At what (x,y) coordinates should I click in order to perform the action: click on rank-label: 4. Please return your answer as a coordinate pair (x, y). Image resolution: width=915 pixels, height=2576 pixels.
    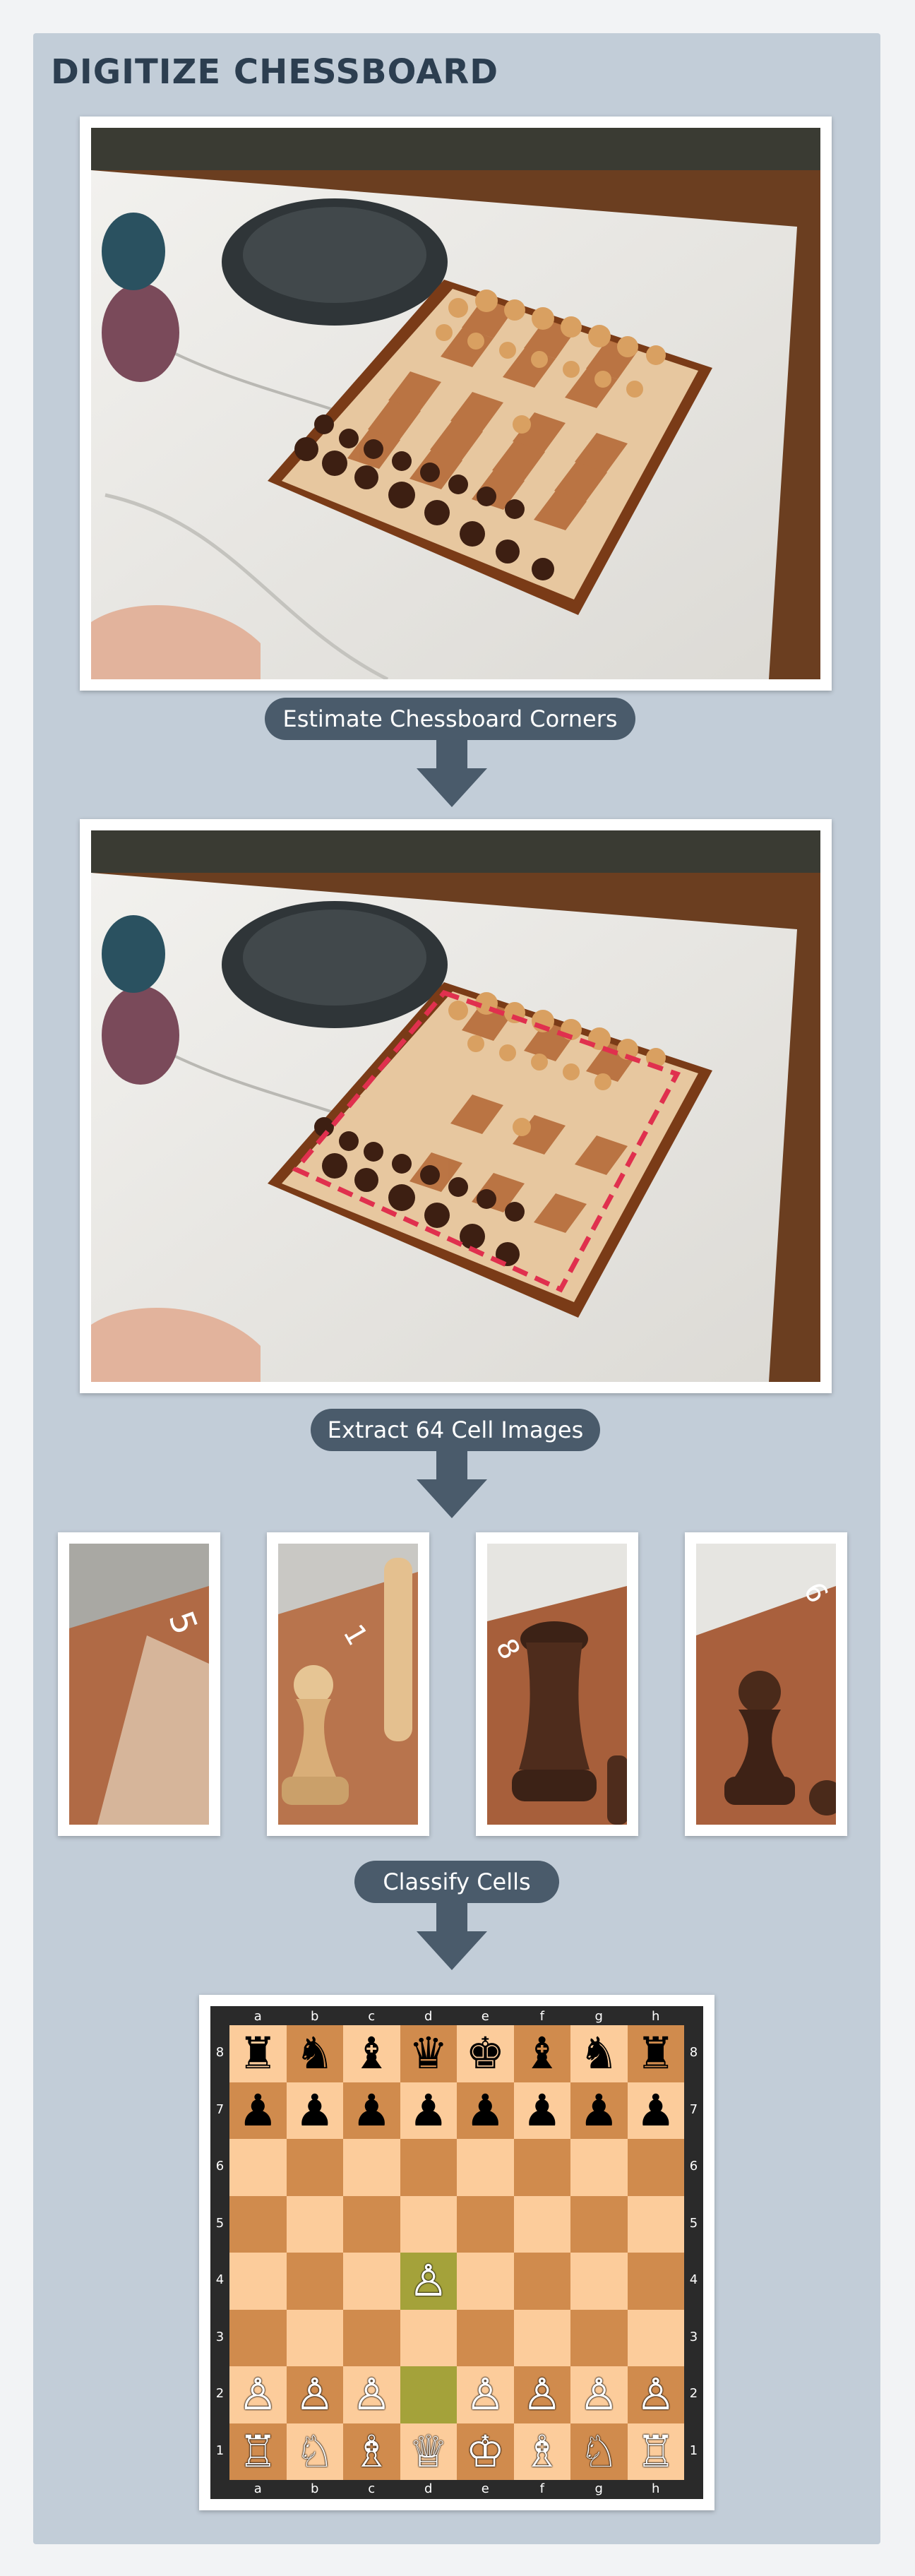
    Looking at the image, I should click on (693, 2279).